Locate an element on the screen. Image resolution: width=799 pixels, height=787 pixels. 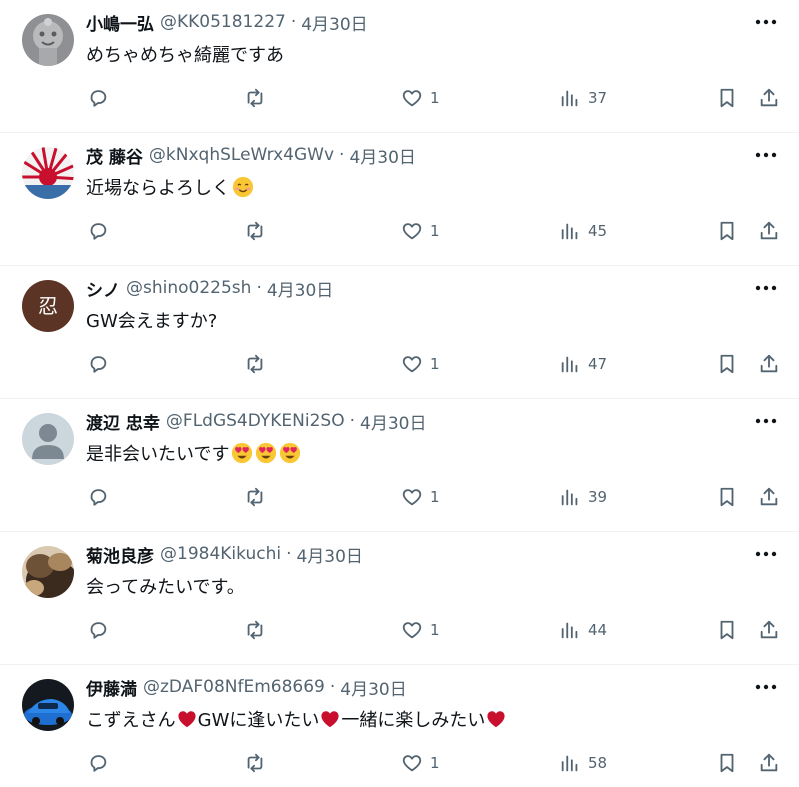
action-bar: 1 44 is located at coordinates (399, 630).